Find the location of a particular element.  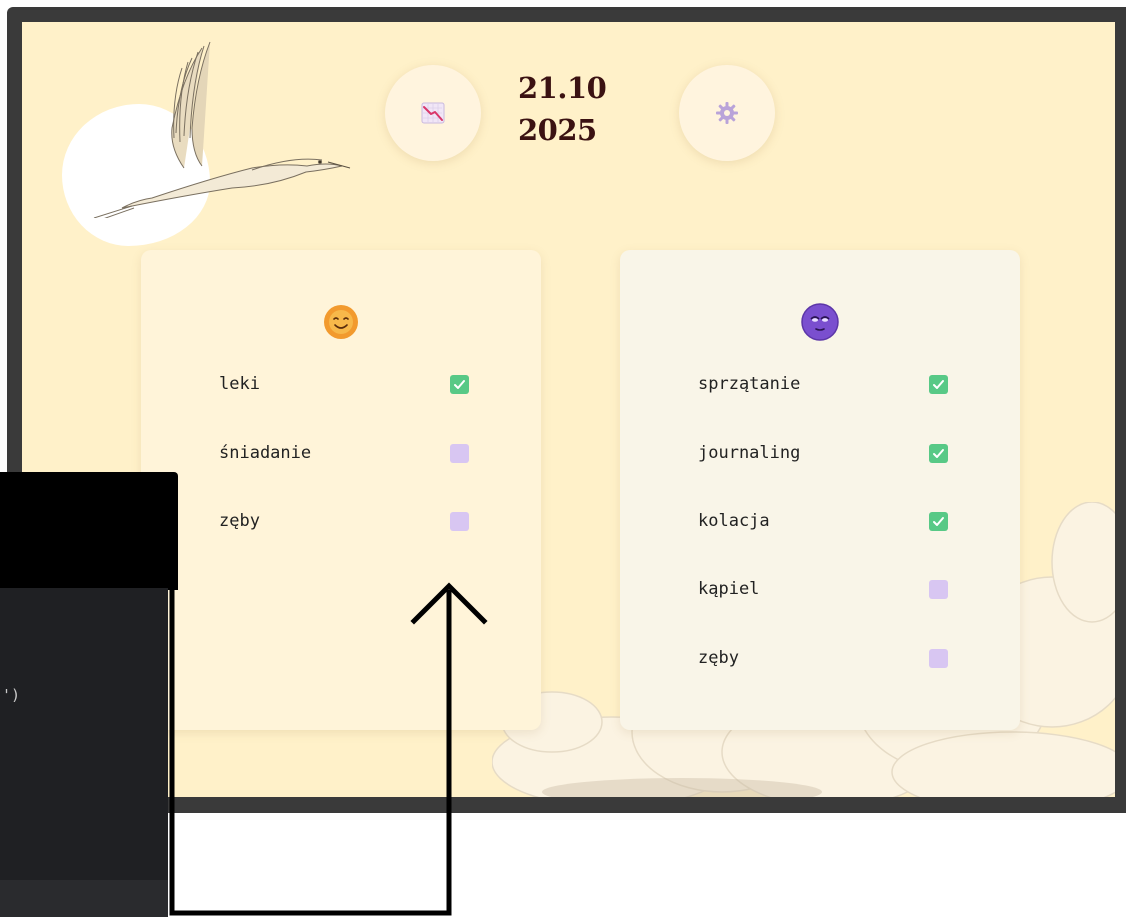

task-label: journaling is located at coordinates (749, 453).